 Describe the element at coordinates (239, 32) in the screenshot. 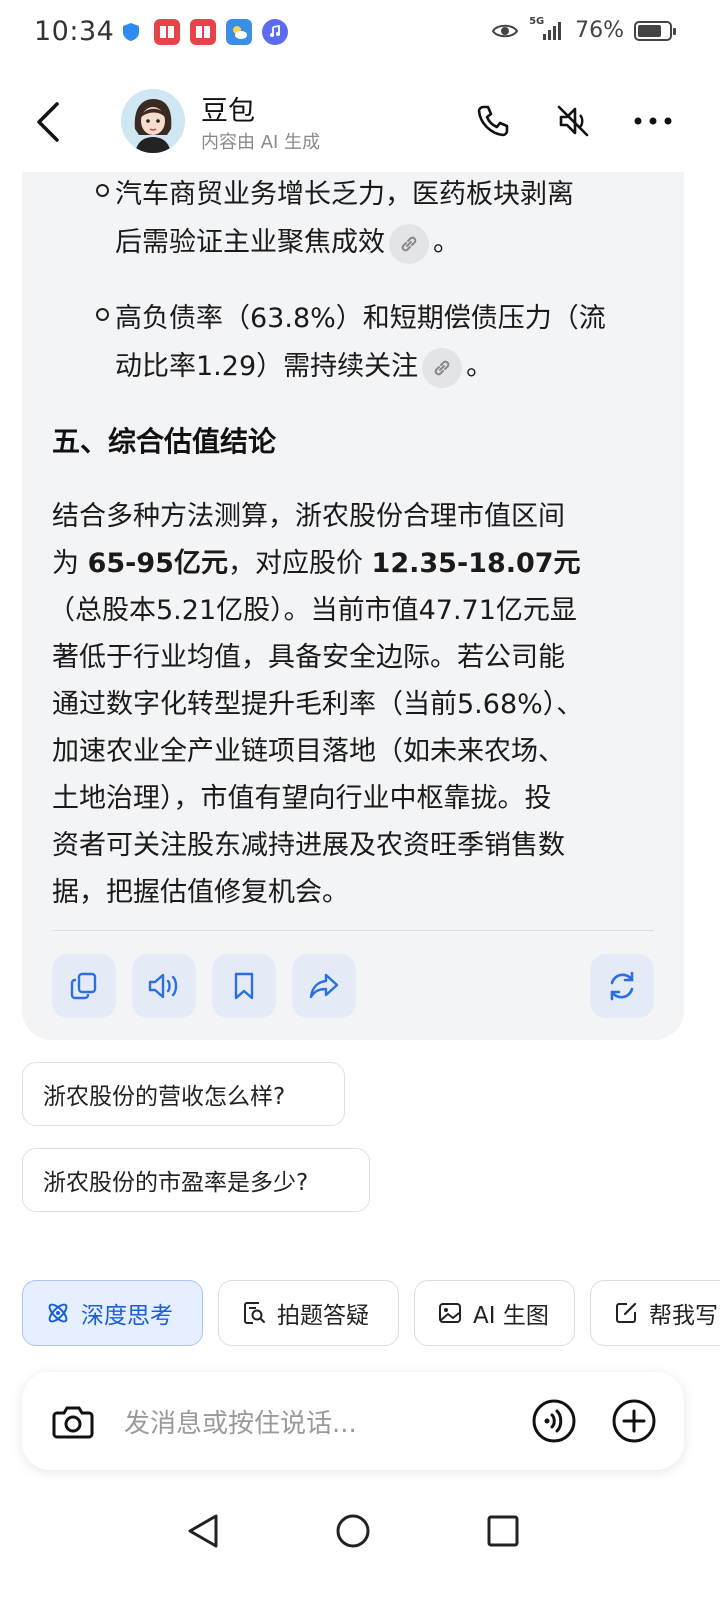

I see `weather-icon` at that location.